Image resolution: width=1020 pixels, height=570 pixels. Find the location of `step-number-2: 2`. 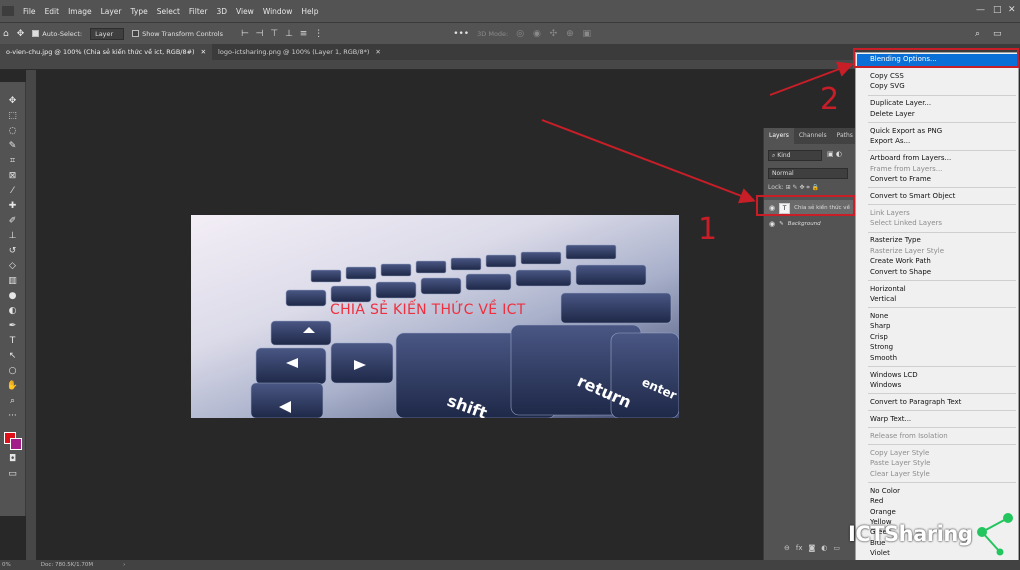

step-number-2: 2 is located at coordinates (830, 99).